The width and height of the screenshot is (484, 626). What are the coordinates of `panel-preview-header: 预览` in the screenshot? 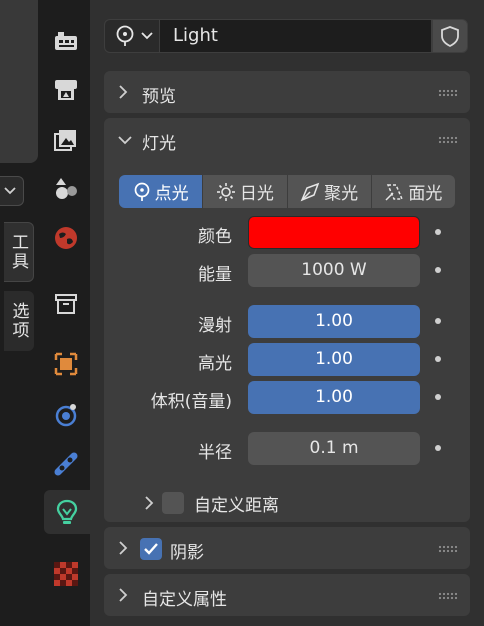 It's located at (287, 93).